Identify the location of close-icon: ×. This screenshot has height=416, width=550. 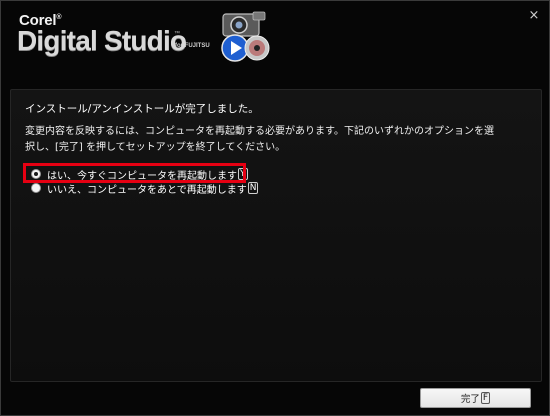
(534, 15).